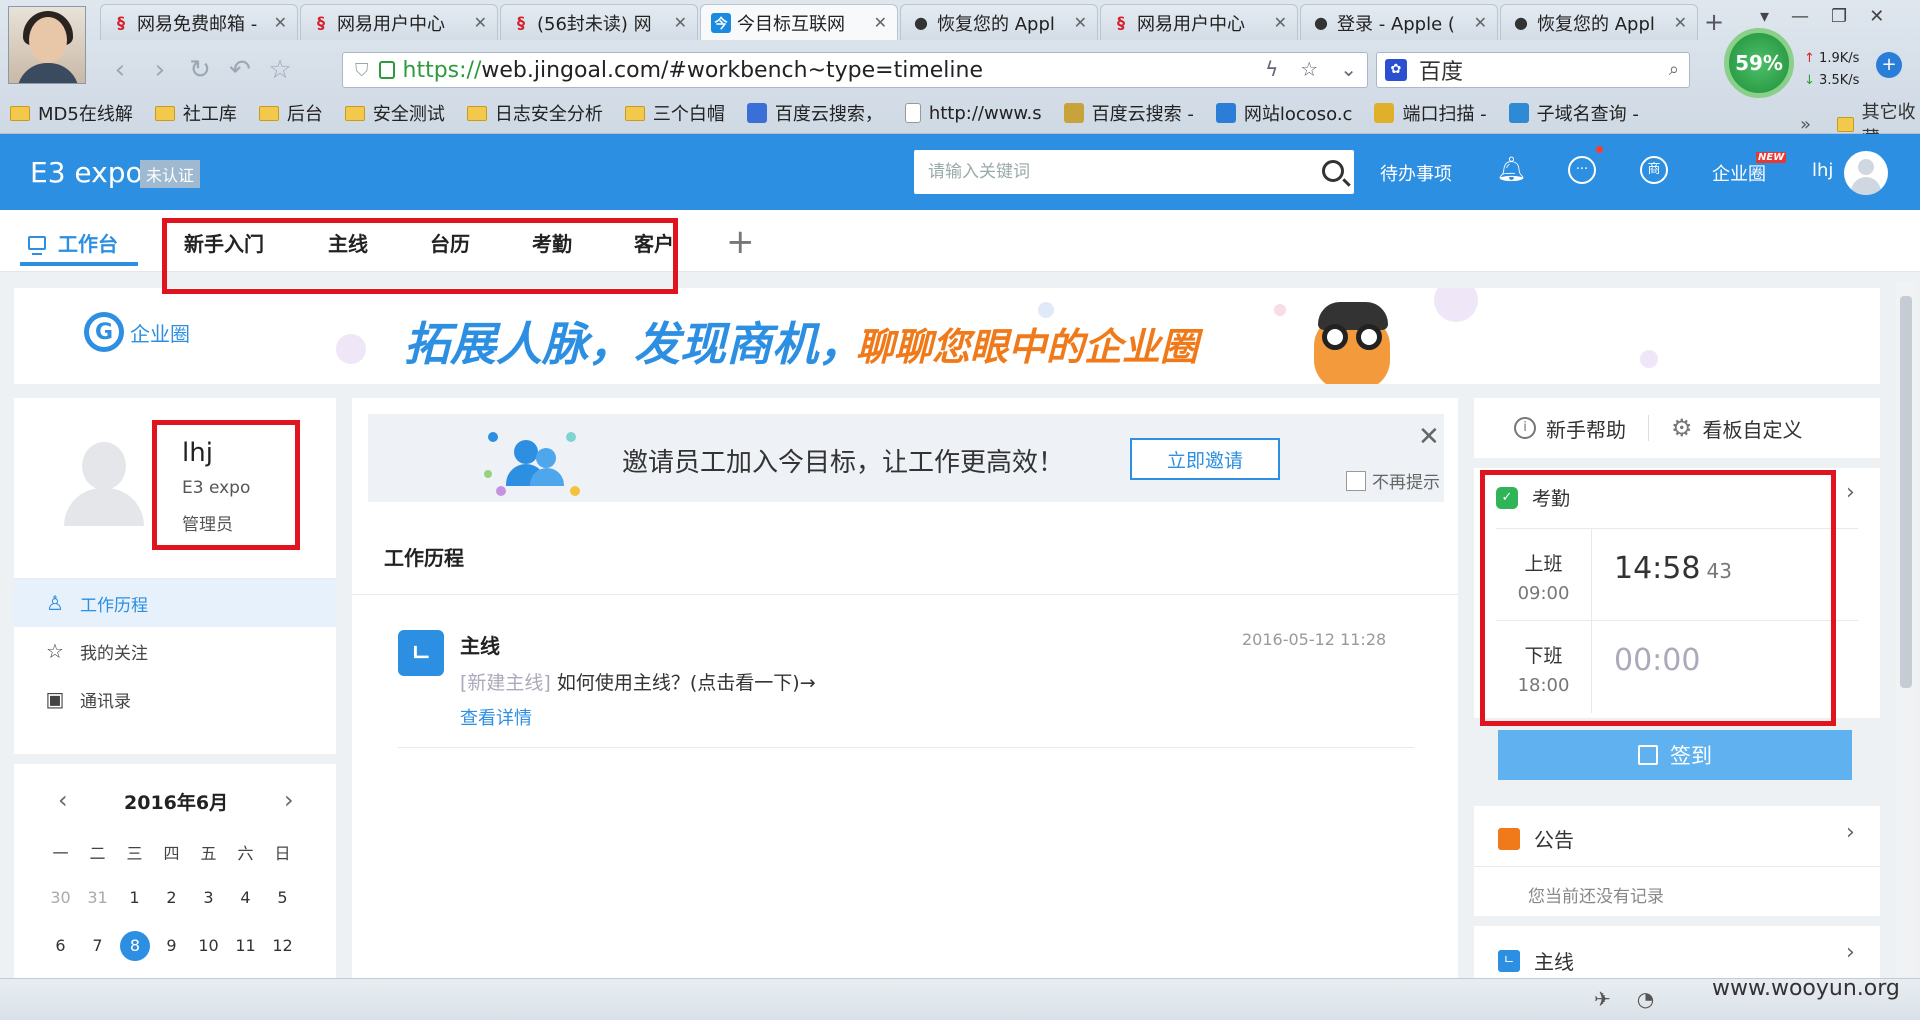 The width and height of the screenshot is (1920, 1020). Describe the element at coordinates (1348, 69) in the screenshot. I see `dropdown-icon: ⌄` at that location.